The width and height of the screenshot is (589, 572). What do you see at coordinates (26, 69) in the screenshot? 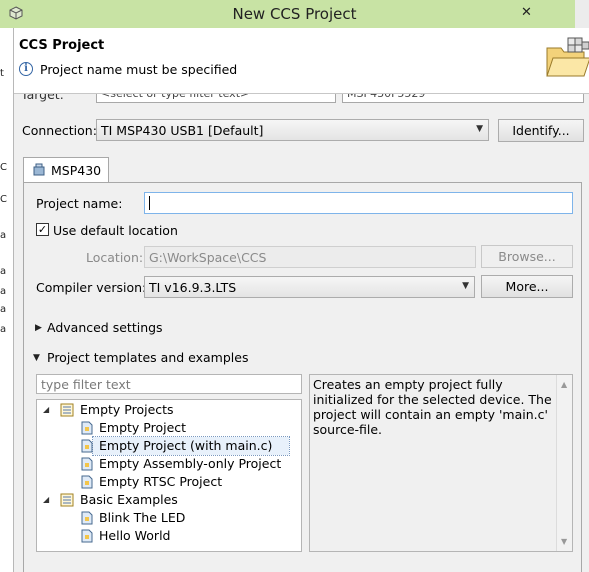
I see `info-icon: i` at bounding box center [26, 69].